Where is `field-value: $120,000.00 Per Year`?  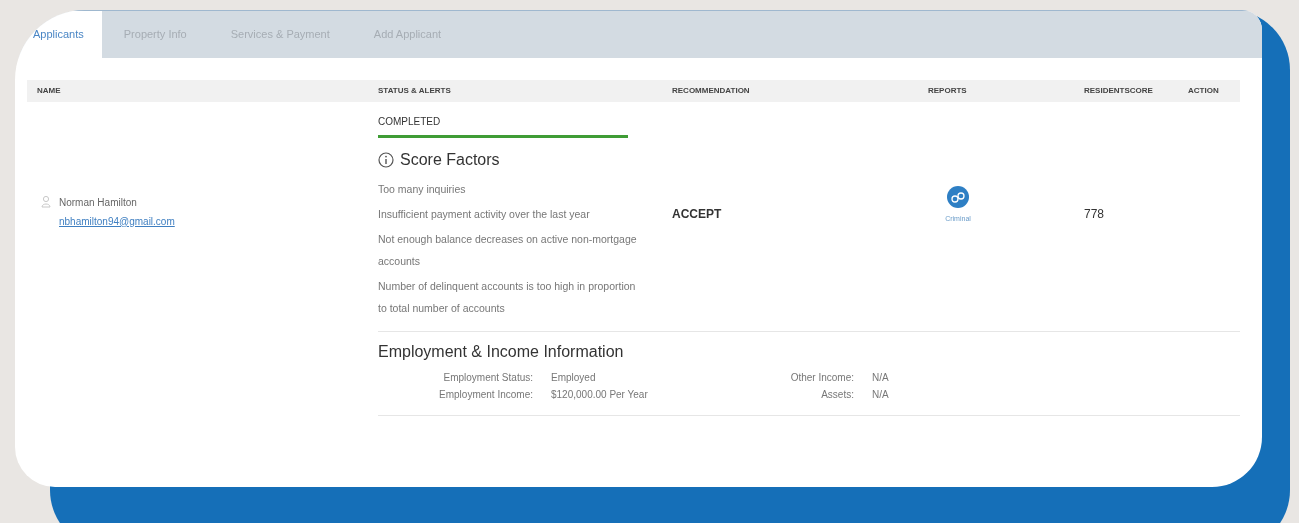 field-value: $120,000.00 Per Year is located at coordinates (600, 395).